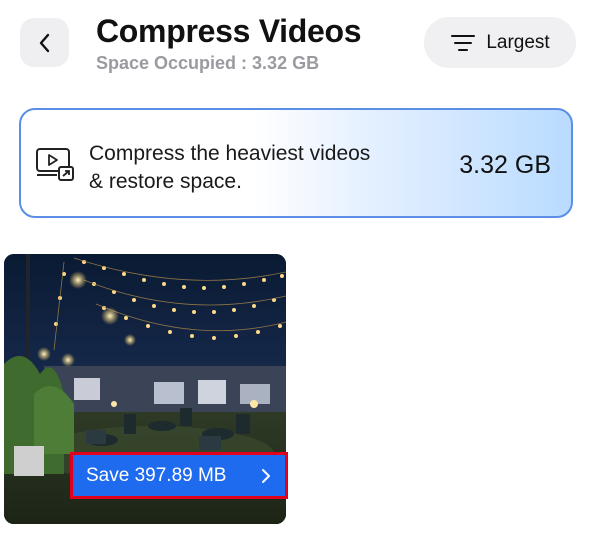 Image resolution: width=600 pixels, height=540 pixels. Describe the element at coordinates (229, 31) in the screenshot. I see `page-title: Compress Videos` at that location.